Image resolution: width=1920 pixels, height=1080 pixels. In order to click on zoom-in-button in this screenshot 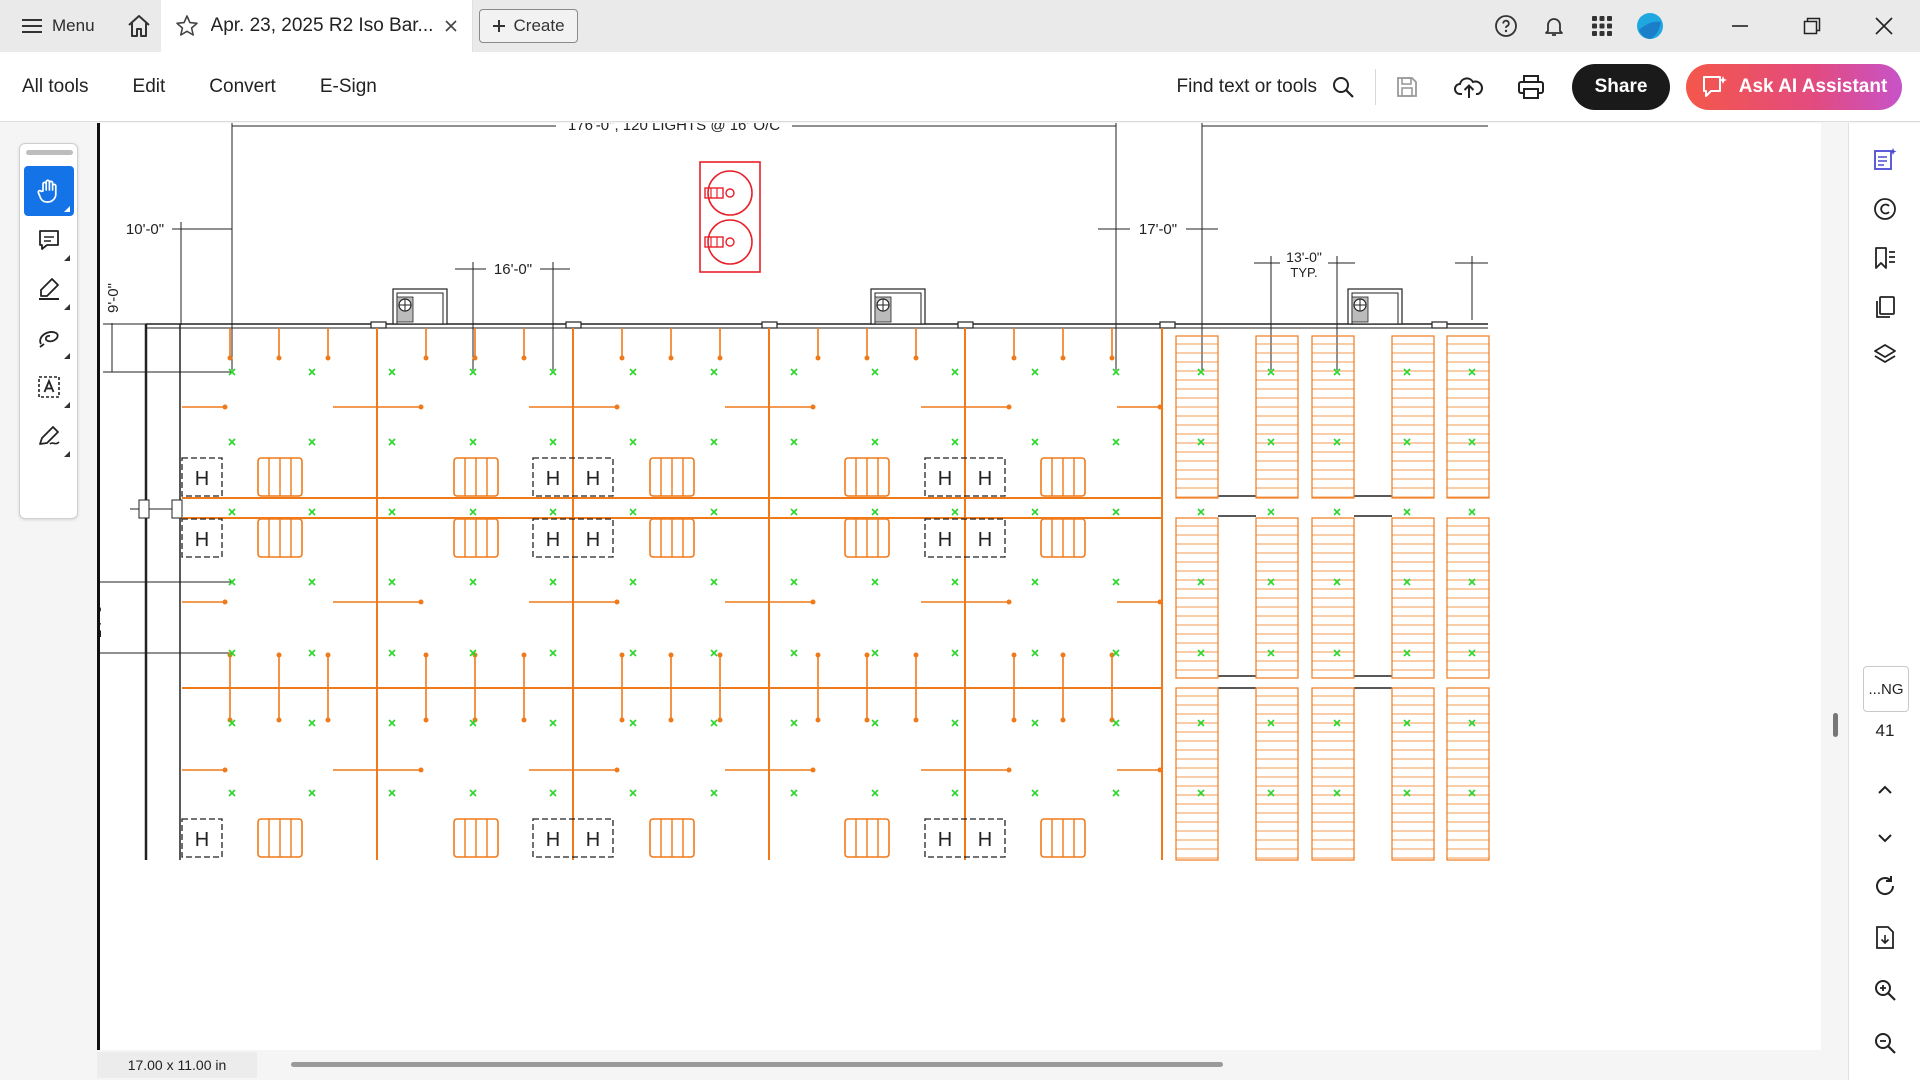, I will do `click(1884, 990)`.